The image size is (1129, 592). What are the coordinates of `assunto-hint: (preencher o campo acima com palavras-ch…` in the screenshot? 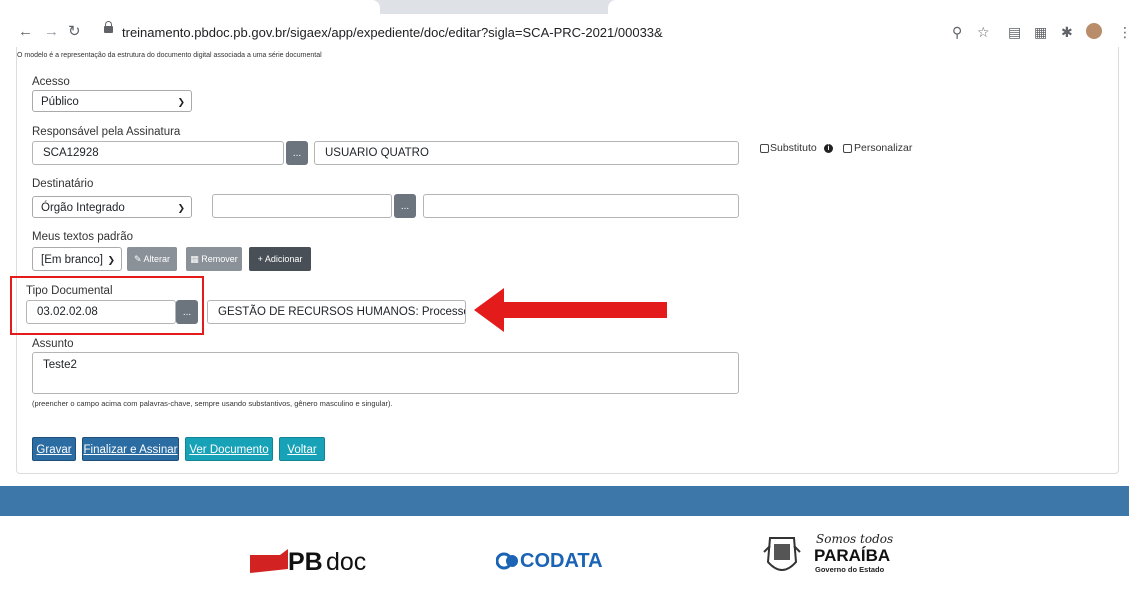 It's located at (212, 403).